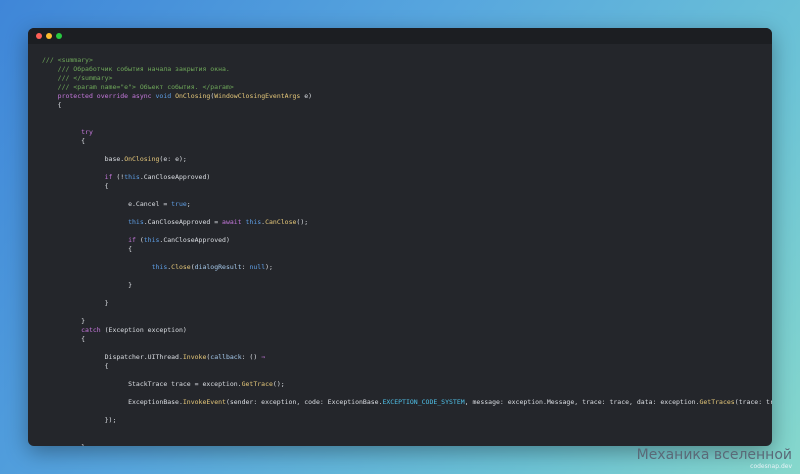  Describe the element at coordinates (404, 267) in the screenshot. I see `code-line: this.Close(dialogResult: null);` at that location.